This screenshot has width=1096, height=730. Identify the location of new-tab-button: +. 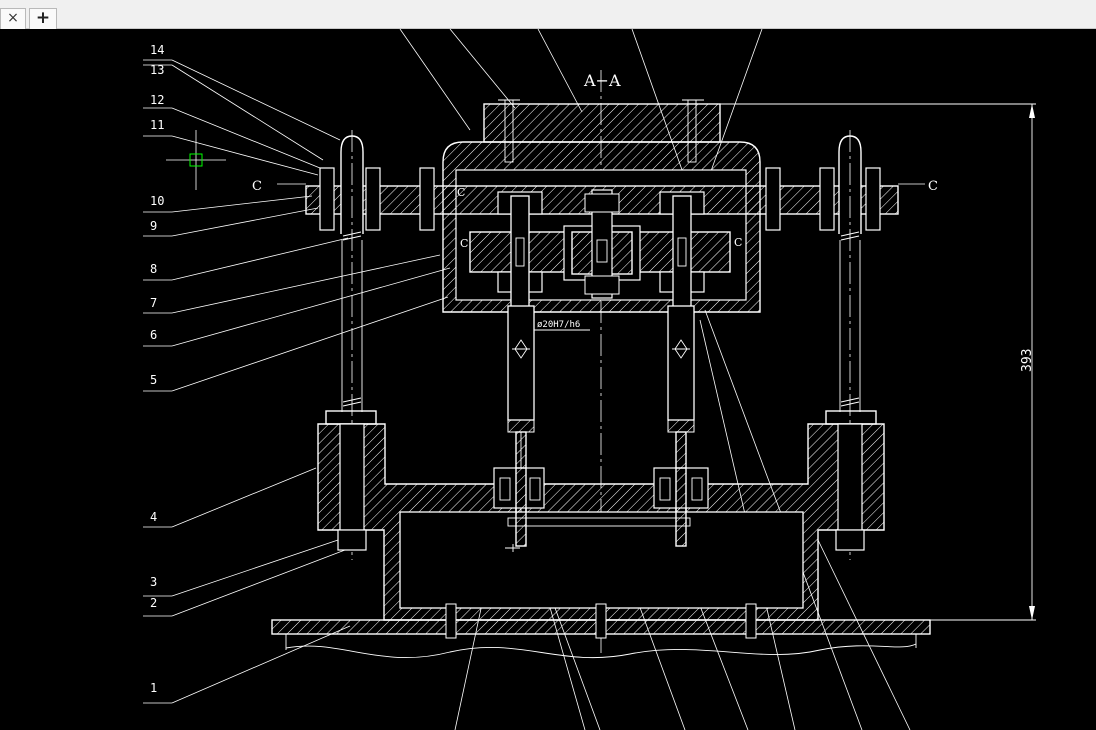
(43, 18).